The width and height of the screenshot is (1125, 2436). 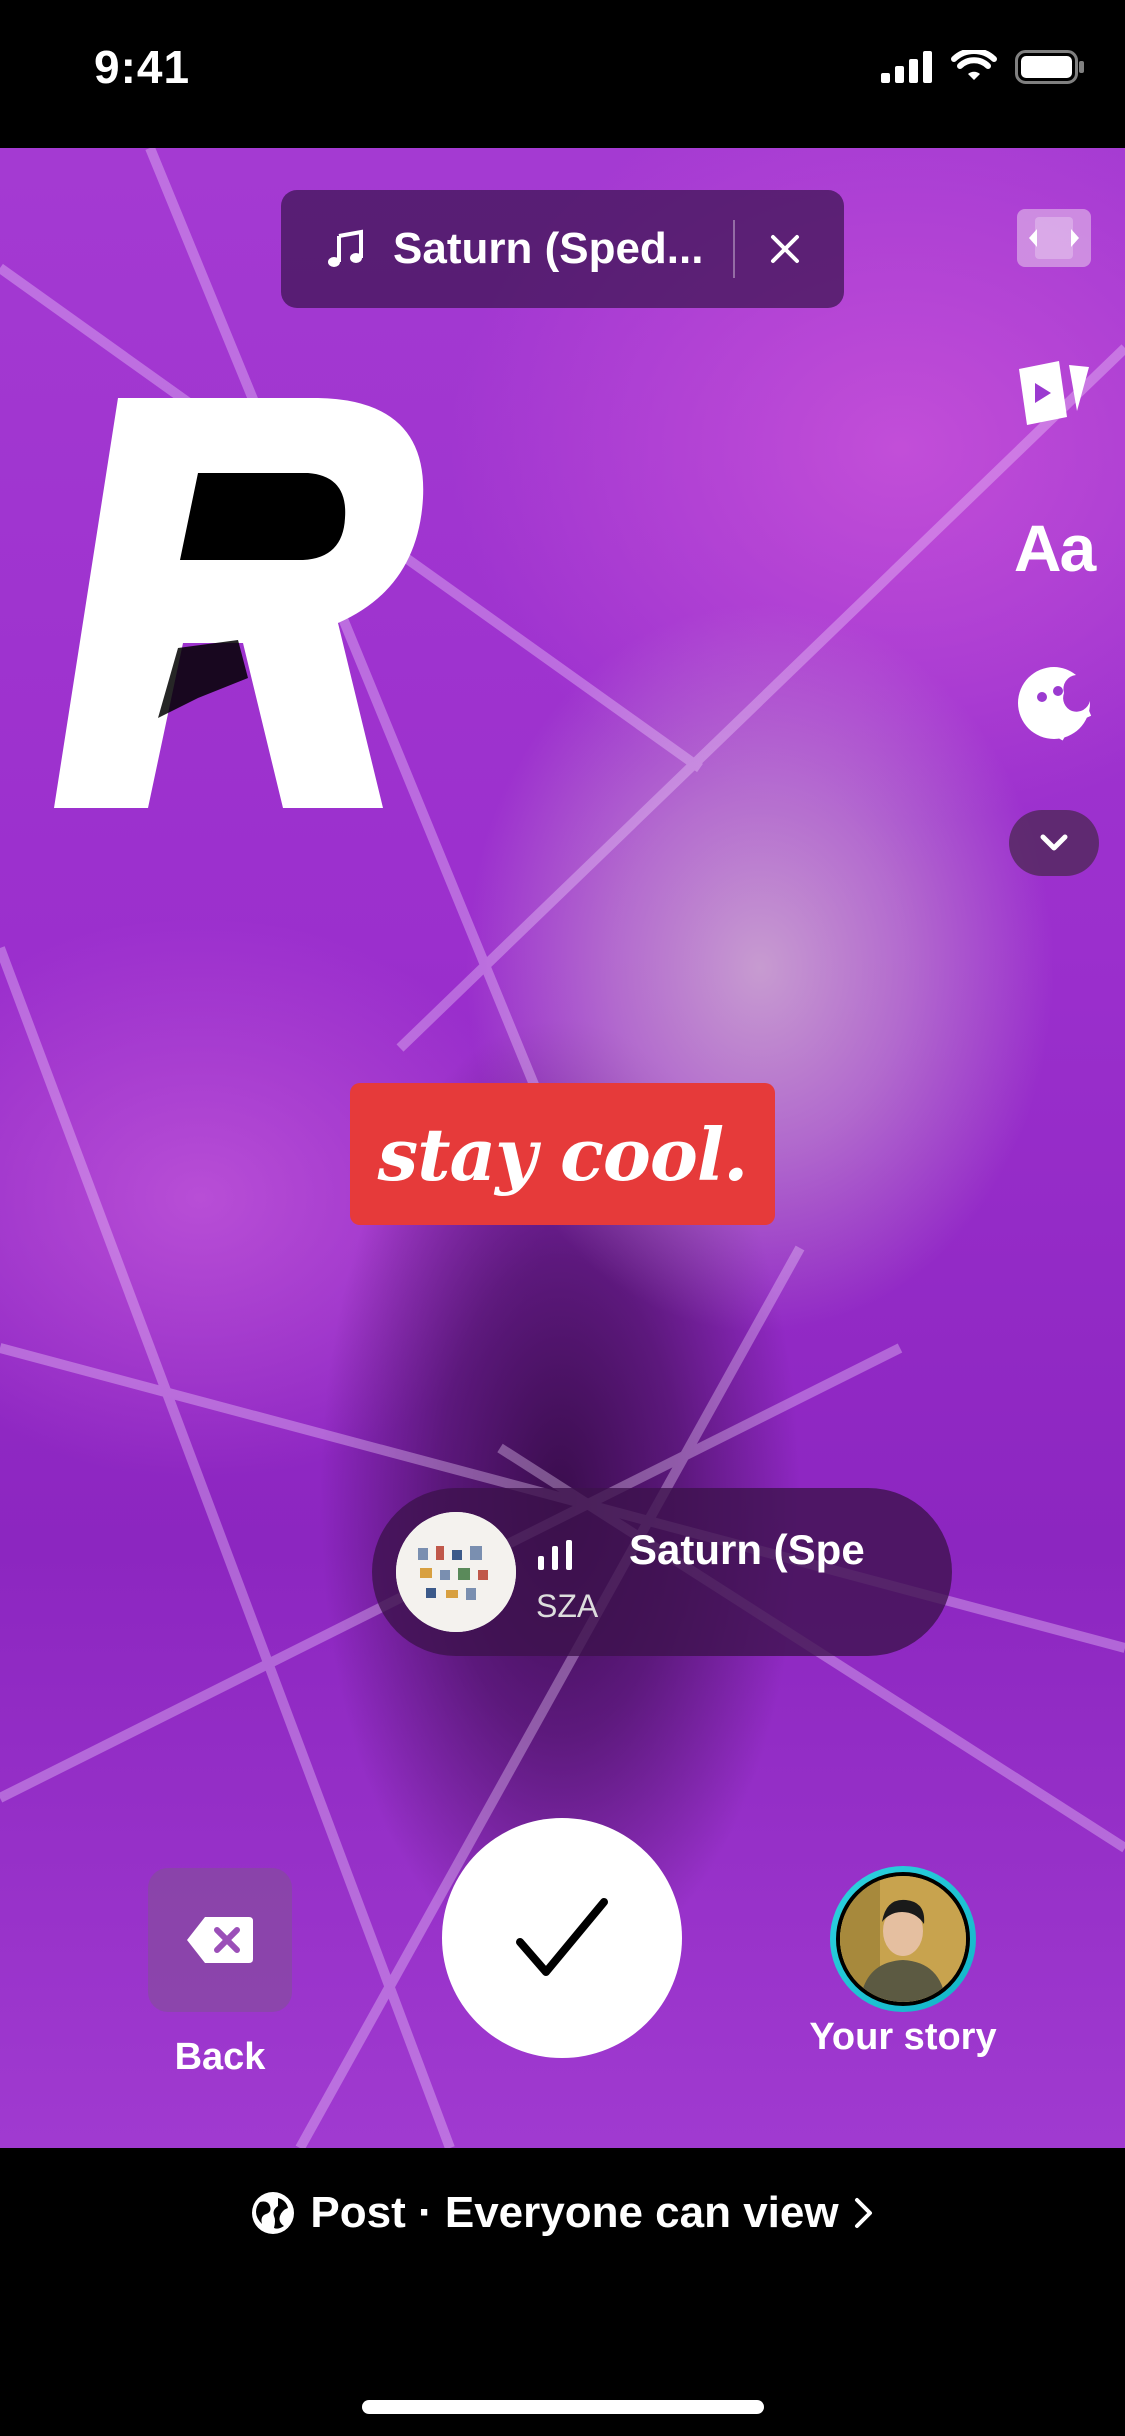 I want to click on your-story-button, so click(x=903, y=1939).